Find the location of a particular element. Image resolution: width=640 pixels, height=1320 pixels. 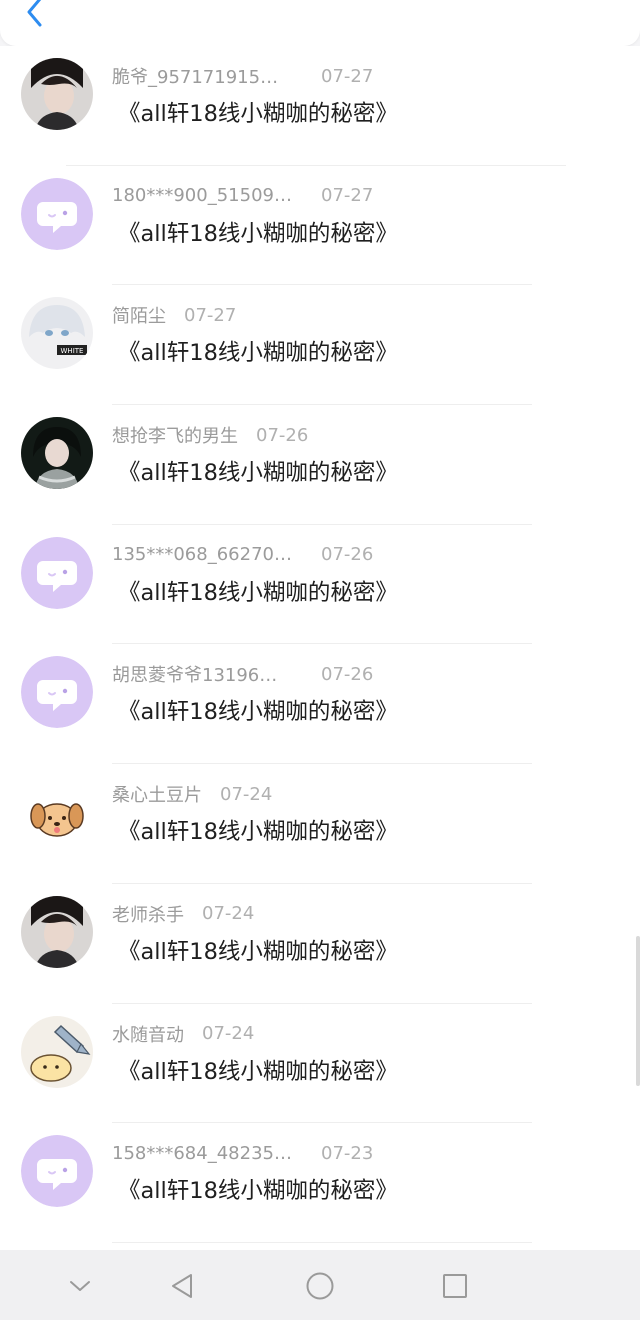

home-circle-icon is located at coordinates (320, 1286).